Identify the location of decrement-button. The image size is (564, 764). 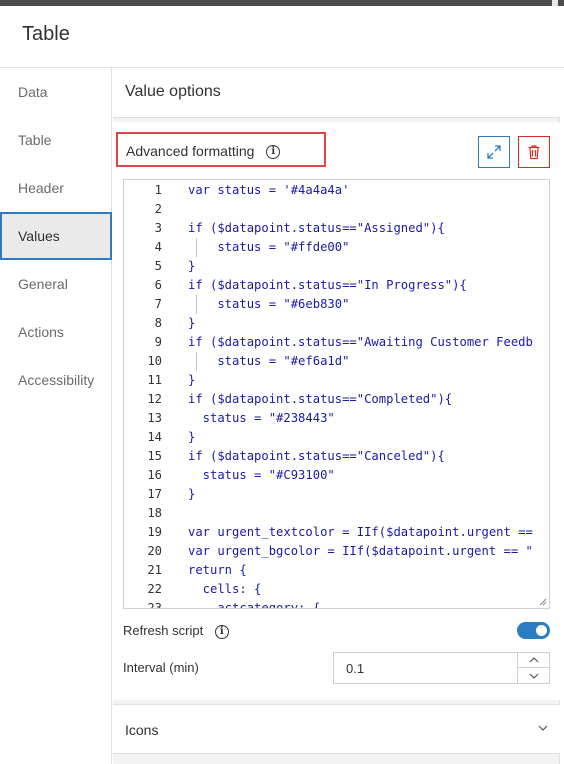
(533, 675).